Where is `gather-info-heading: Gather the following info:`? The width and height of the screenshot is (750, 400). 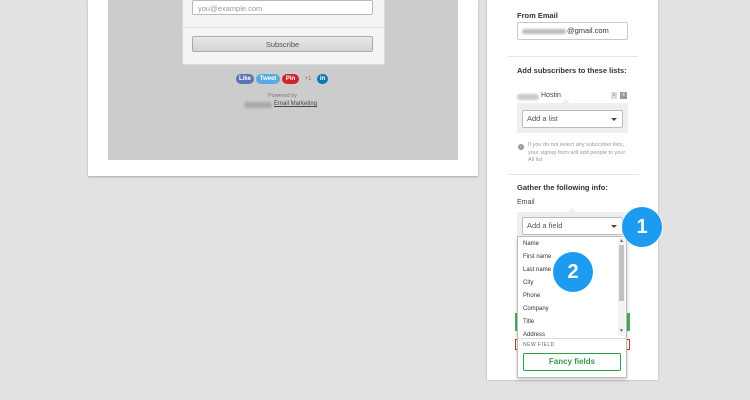 gather-info-heading: Gather the following info: is located at coordinates (562, 187).